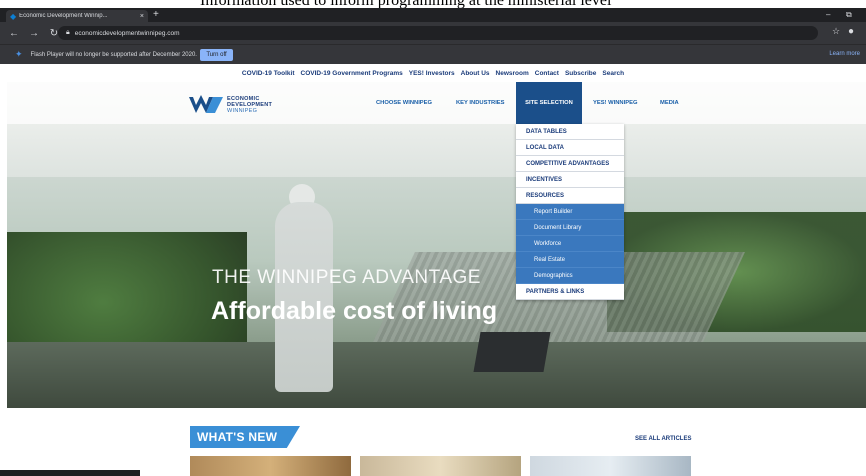 The image size is (866, 476). I want to click on util-search: Search, so click(613, 73).